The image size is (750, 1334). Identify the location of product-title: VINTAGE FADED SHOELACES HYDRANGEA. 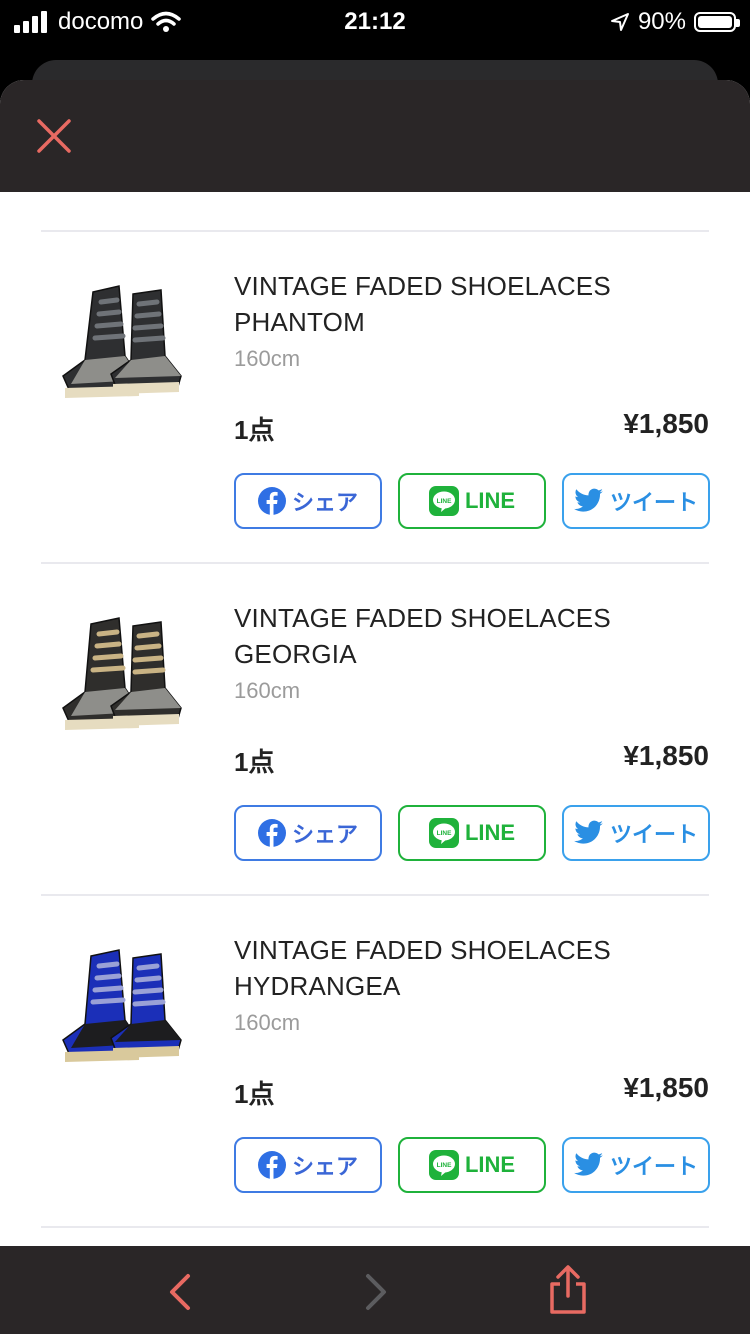
(469, 968).